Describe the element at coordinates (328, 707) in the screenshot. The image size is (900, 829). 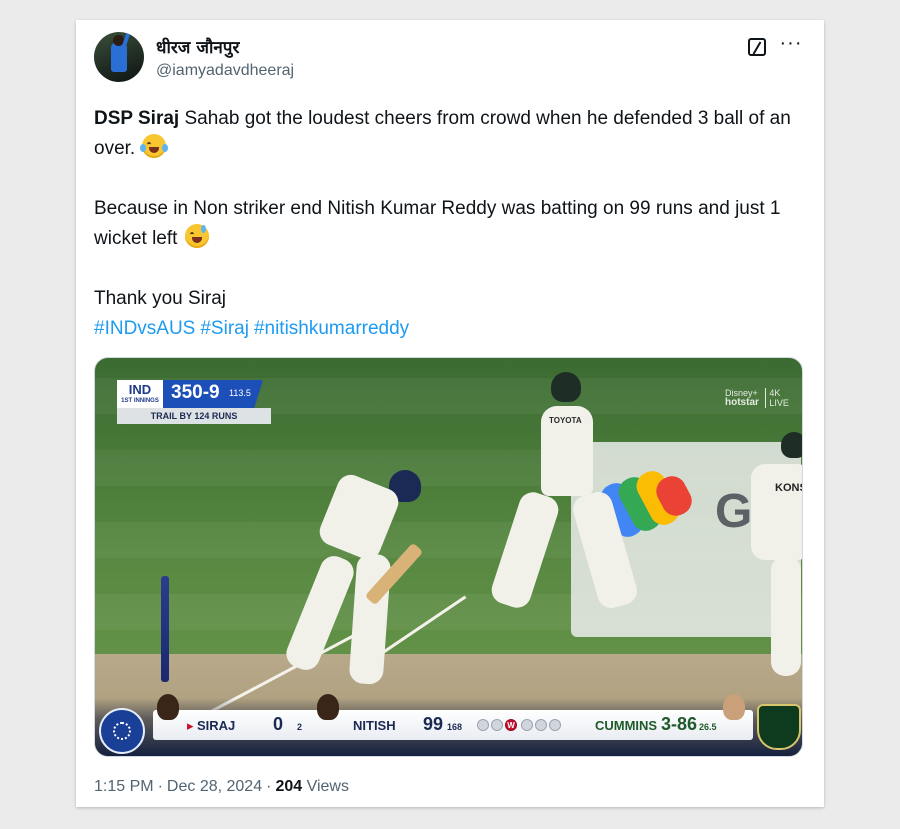
I see `nitish-photo` at that location.